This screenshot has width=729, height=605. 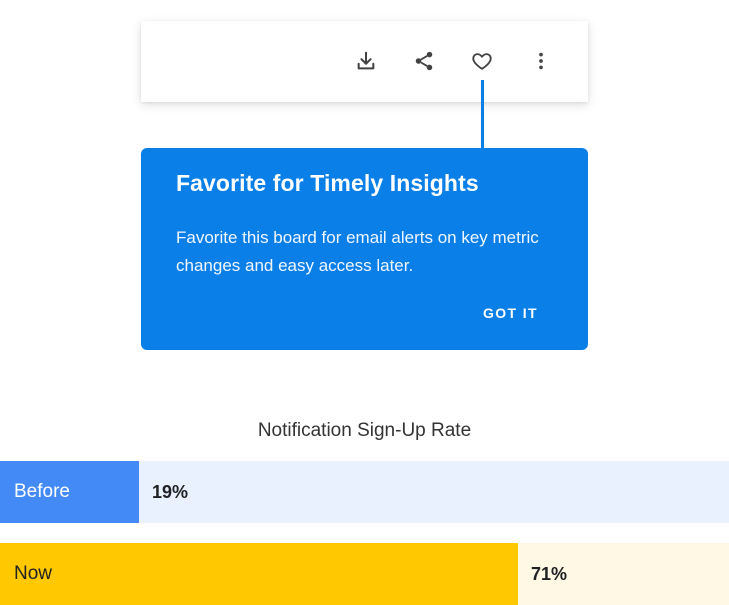 I want to click on share-icon, so click(x=424, y=61).